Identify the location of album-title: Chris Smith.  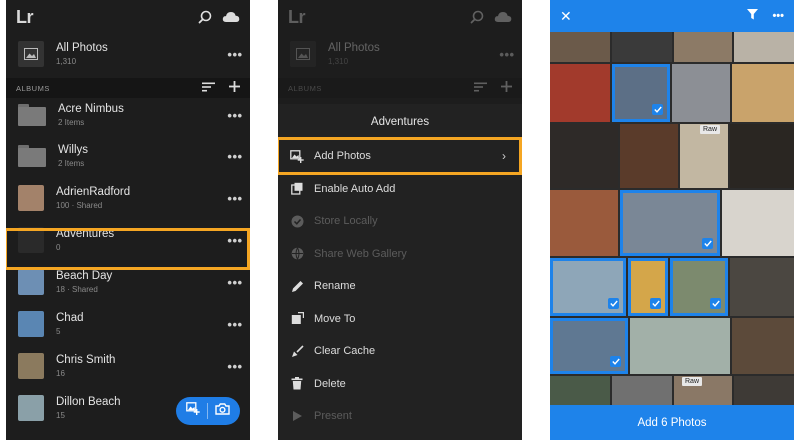
(86, 359).